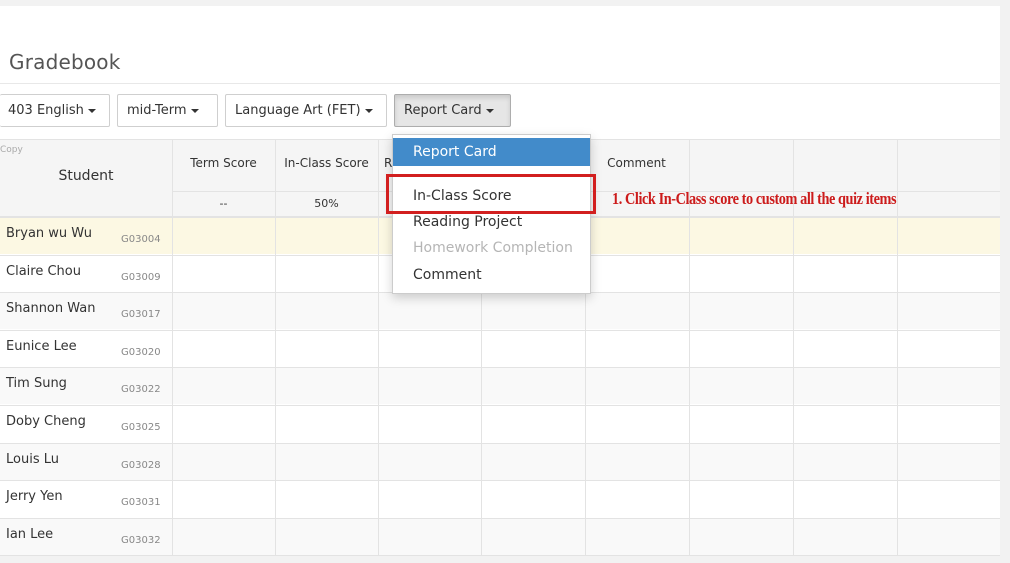 The height and width of the screenshot is (563, 1010). I want to click on view-select-button: Report Card, so click(452, 110).